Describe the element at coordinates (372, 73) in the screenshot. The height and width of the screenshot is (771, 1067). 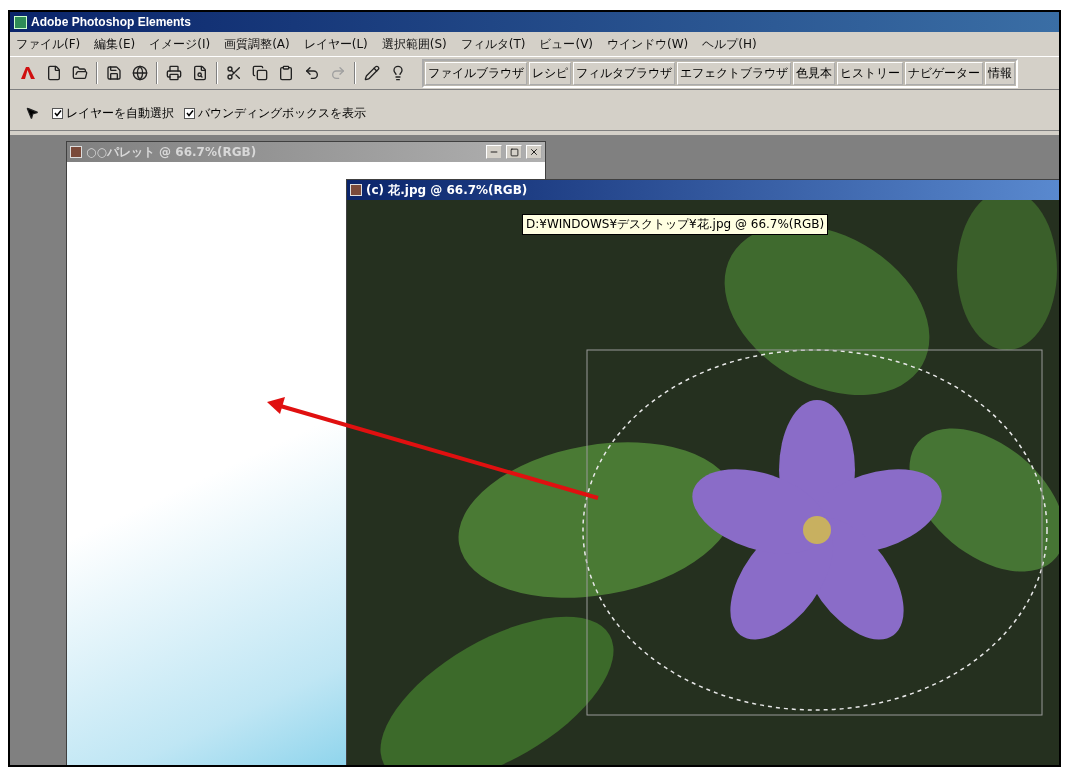
I see `pencil-icon` at that location.